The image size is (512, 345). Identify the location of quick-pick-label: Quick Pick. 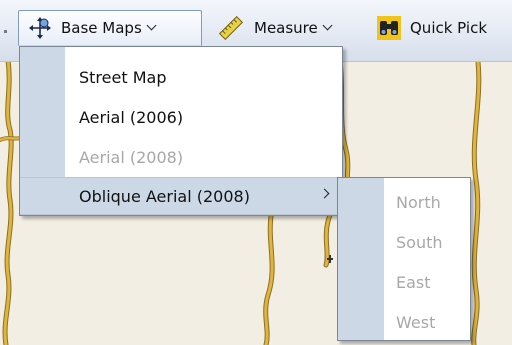
(448, 28).